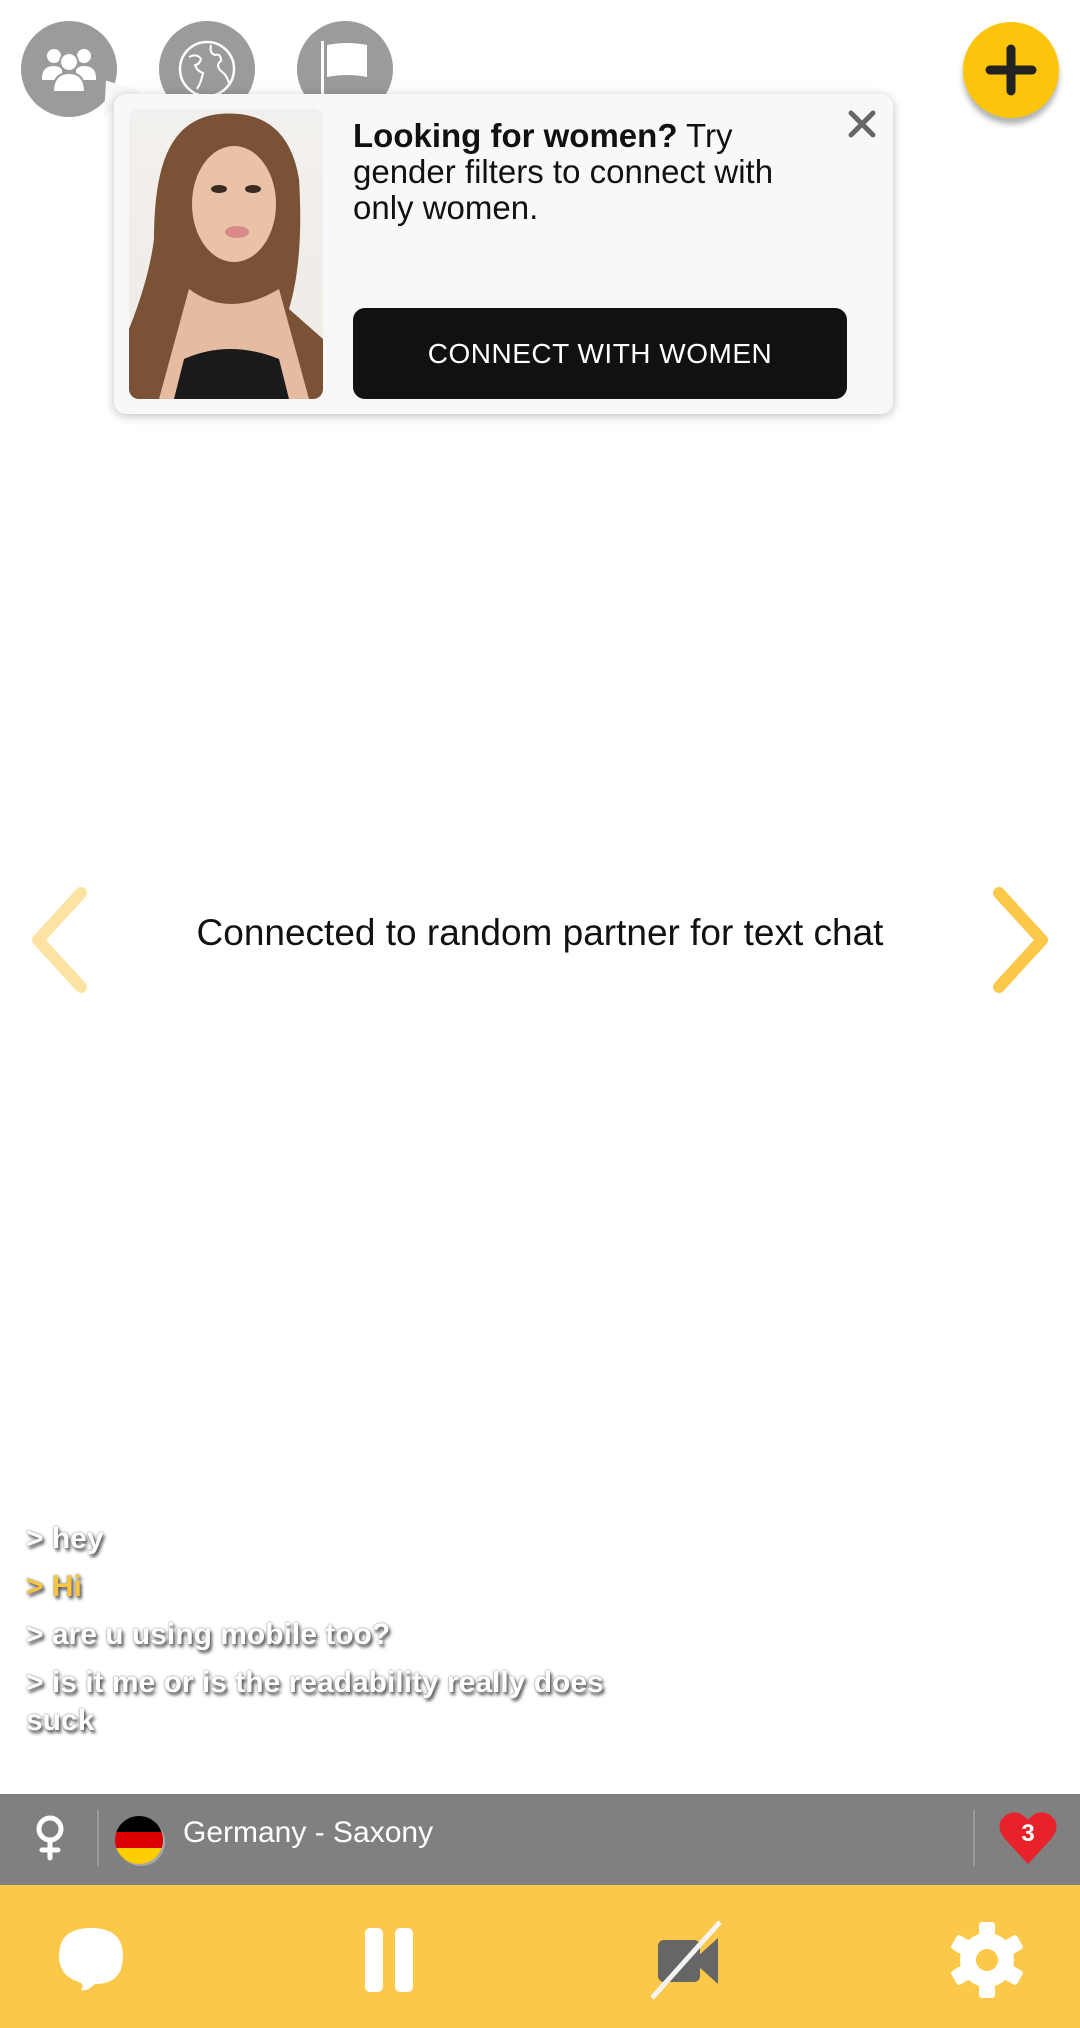 The height and width of the screenshot is (2028, 1080). I want to click on woman-photo-placeholder, so click(226, 256).